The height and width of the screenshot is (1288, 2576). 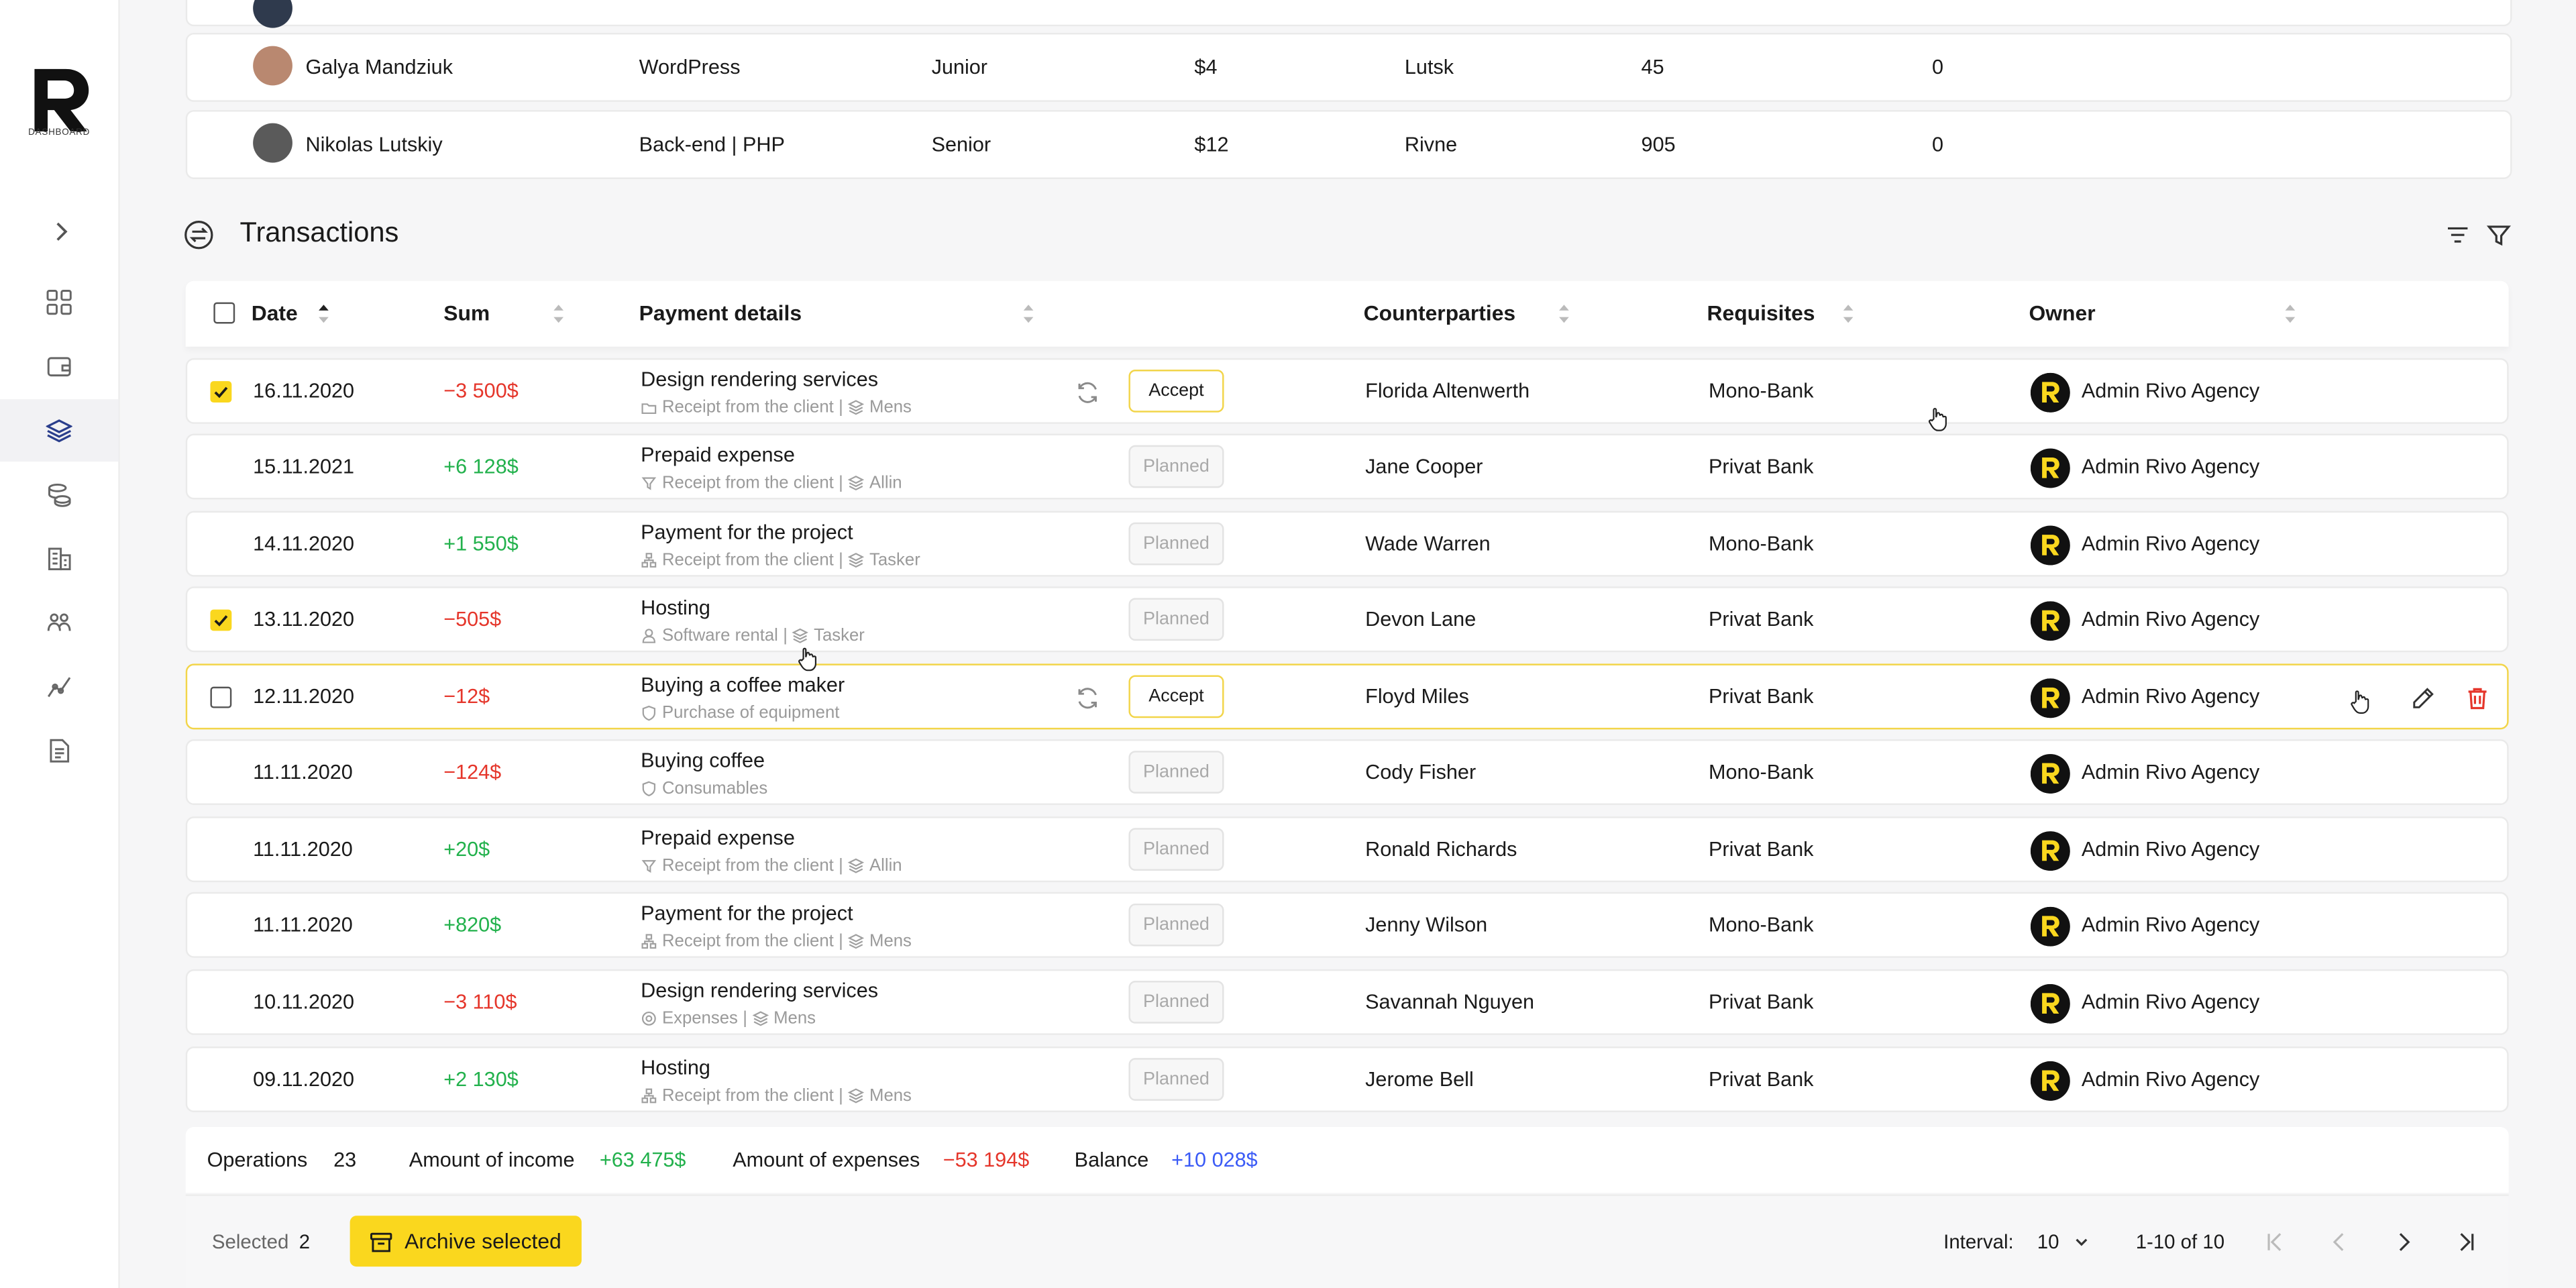 What do you see at coordinates (59, 366) in the screenshot?
I see `sidebar-item-wallet` at bounding box center [59, 366].